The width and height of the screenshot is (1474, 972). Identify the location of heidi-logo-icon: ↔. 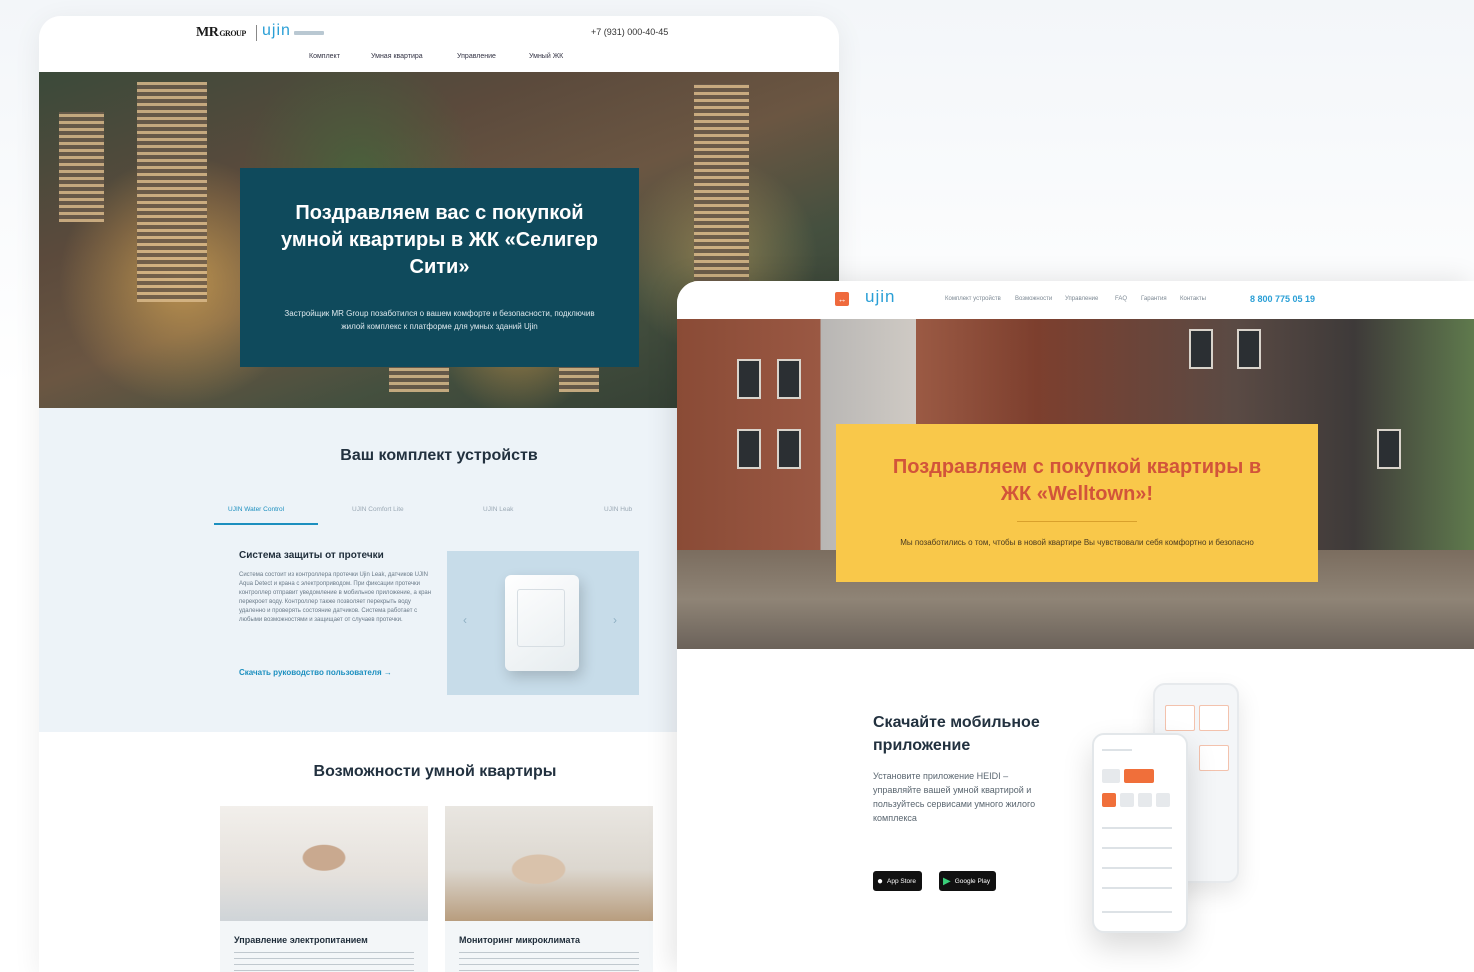
(842, 299).